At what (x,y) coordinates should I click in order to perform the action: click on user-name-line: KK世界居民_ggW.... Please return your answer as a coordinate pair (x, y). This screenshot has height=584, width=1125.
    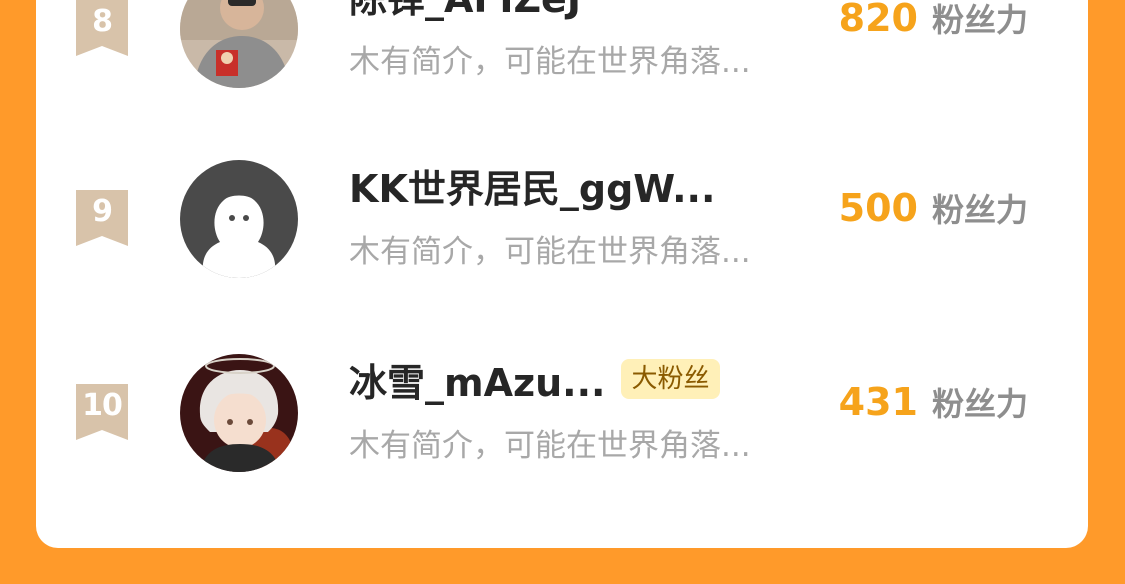
    Looking at the image, I should click on (532, 185).